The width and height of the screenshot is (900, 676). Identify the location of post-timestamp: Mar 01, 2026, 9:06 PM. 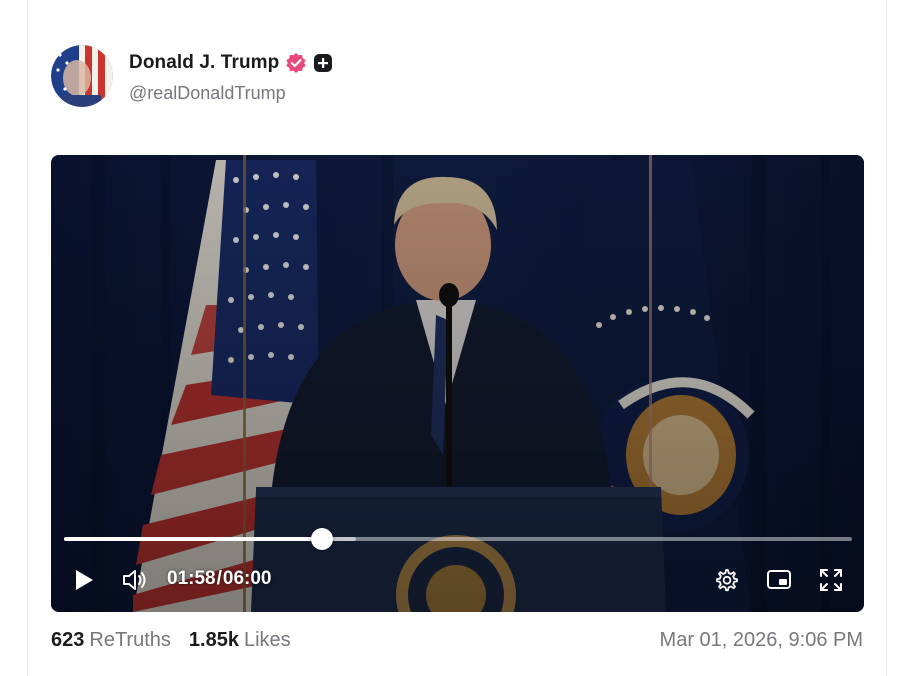
(761, 640).